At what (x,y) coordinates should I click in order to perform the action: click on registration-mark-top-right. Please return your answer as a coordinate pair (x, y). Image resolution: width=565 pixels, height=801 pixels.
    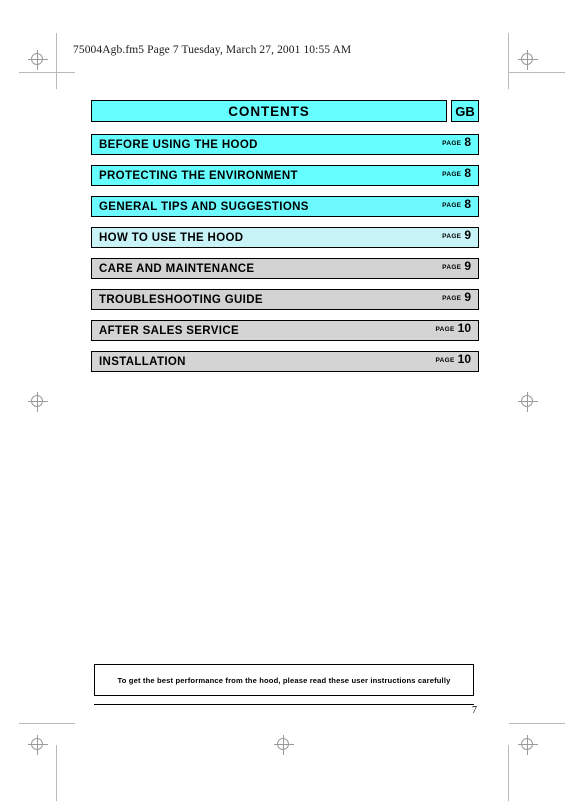
    Looking at the image, I should click on (528, 60).